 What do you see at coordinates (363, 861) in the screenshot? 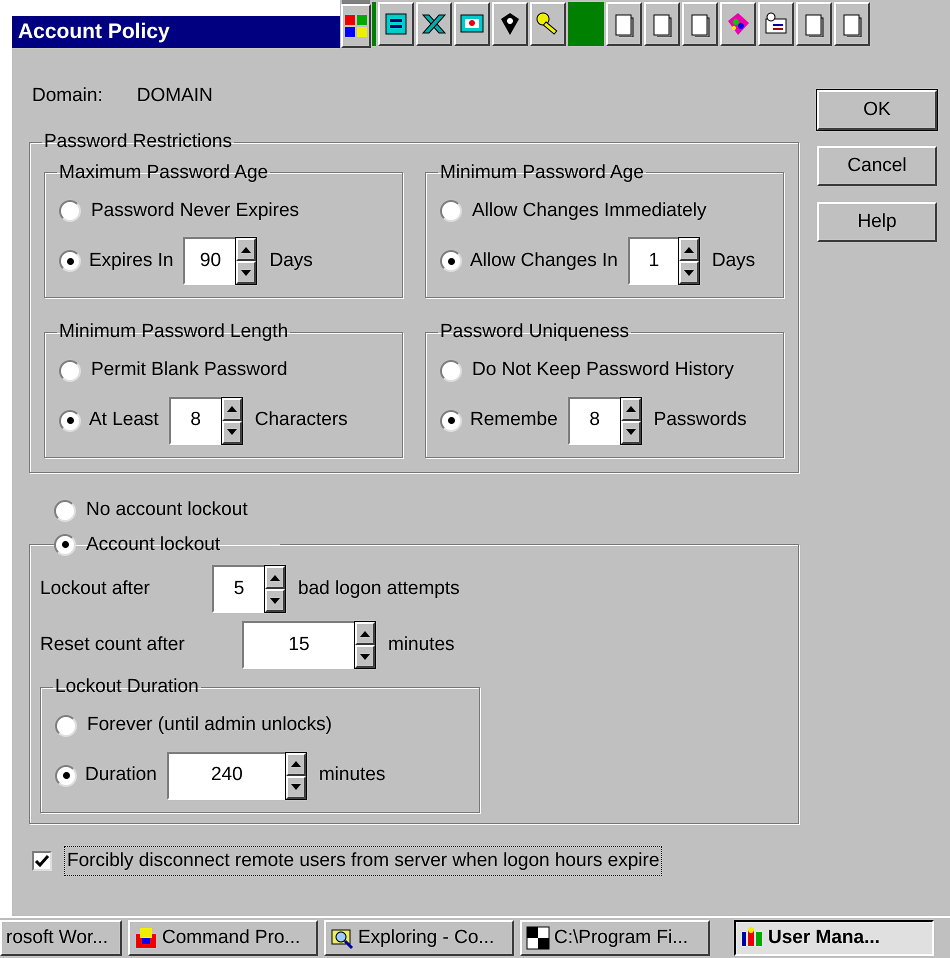
I see `checkbox-label: Forcibly disconnect remote users from server when logon hours expire` at bounding box center [363, 861].